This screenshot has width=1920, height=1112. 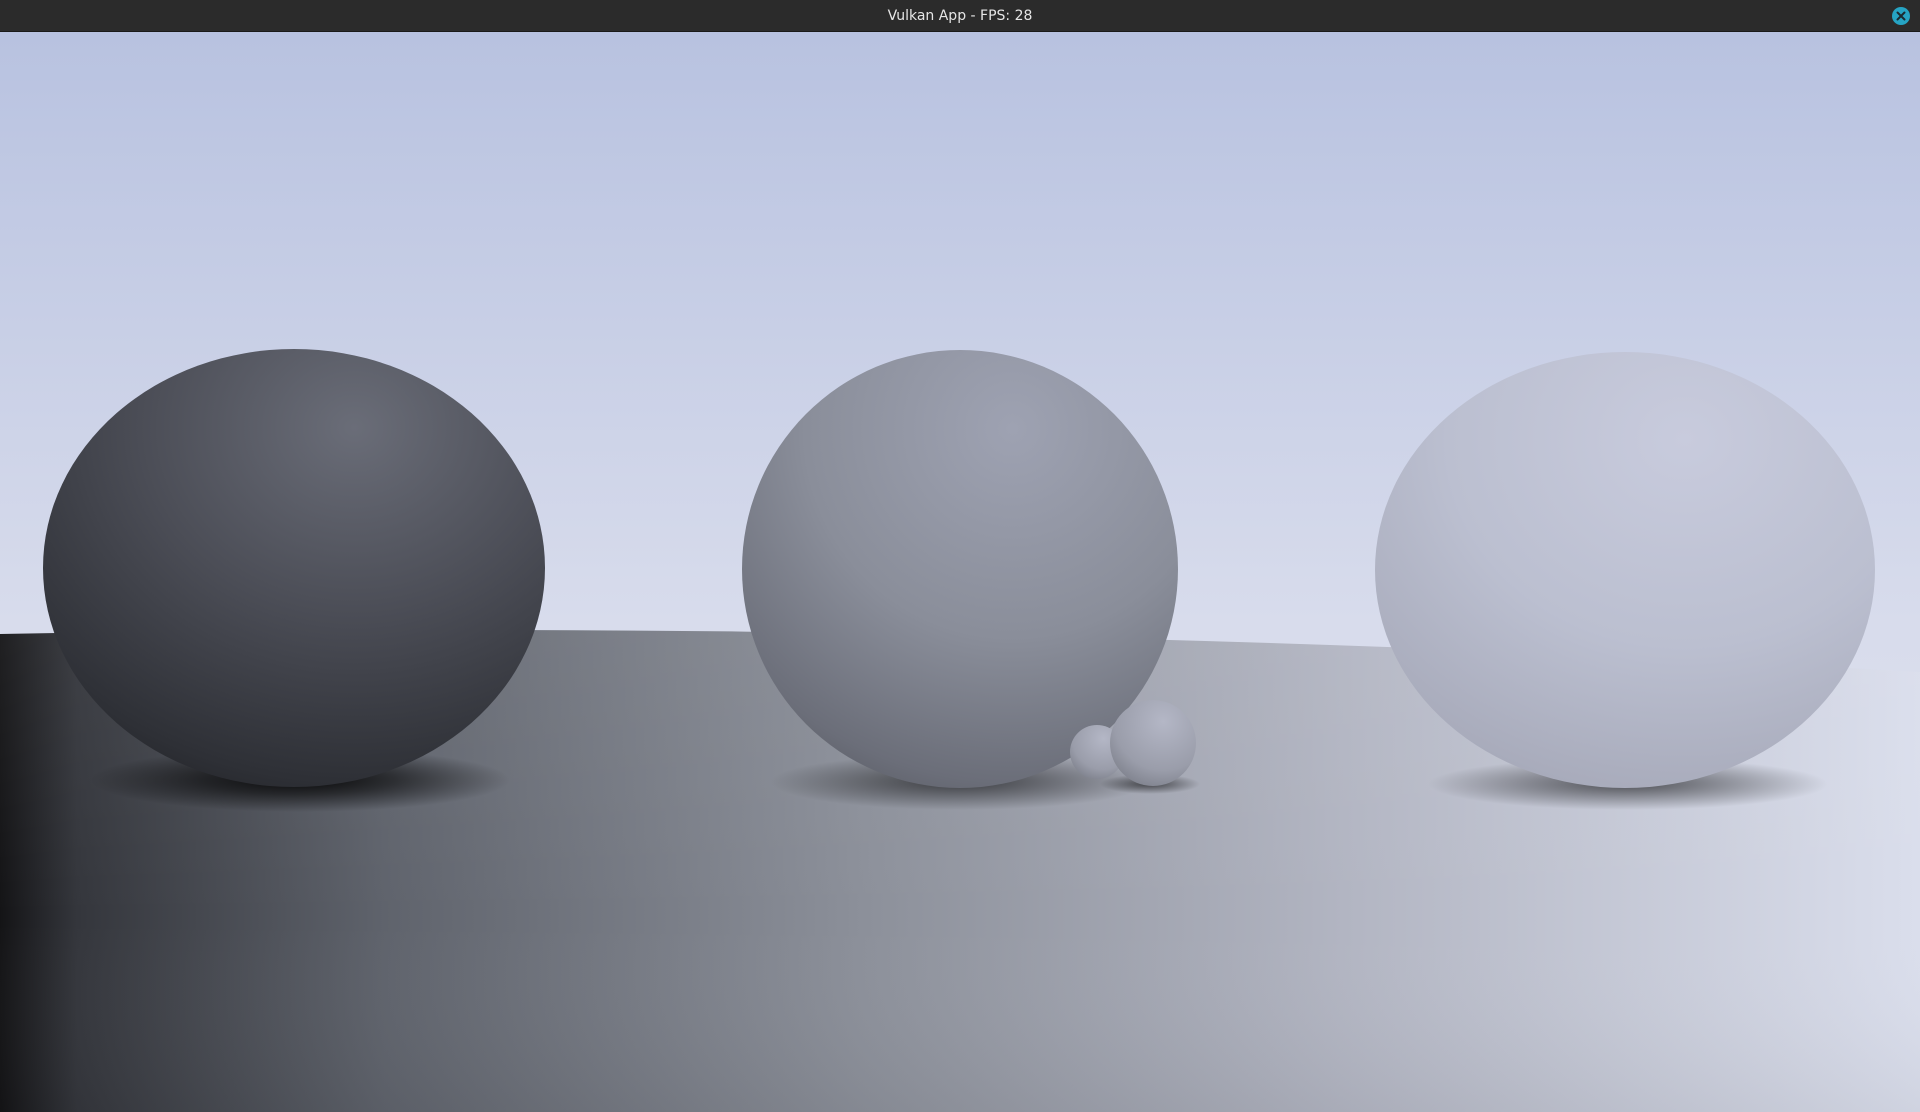 I want to click on light-sphere, so click(x=1625, y=570).